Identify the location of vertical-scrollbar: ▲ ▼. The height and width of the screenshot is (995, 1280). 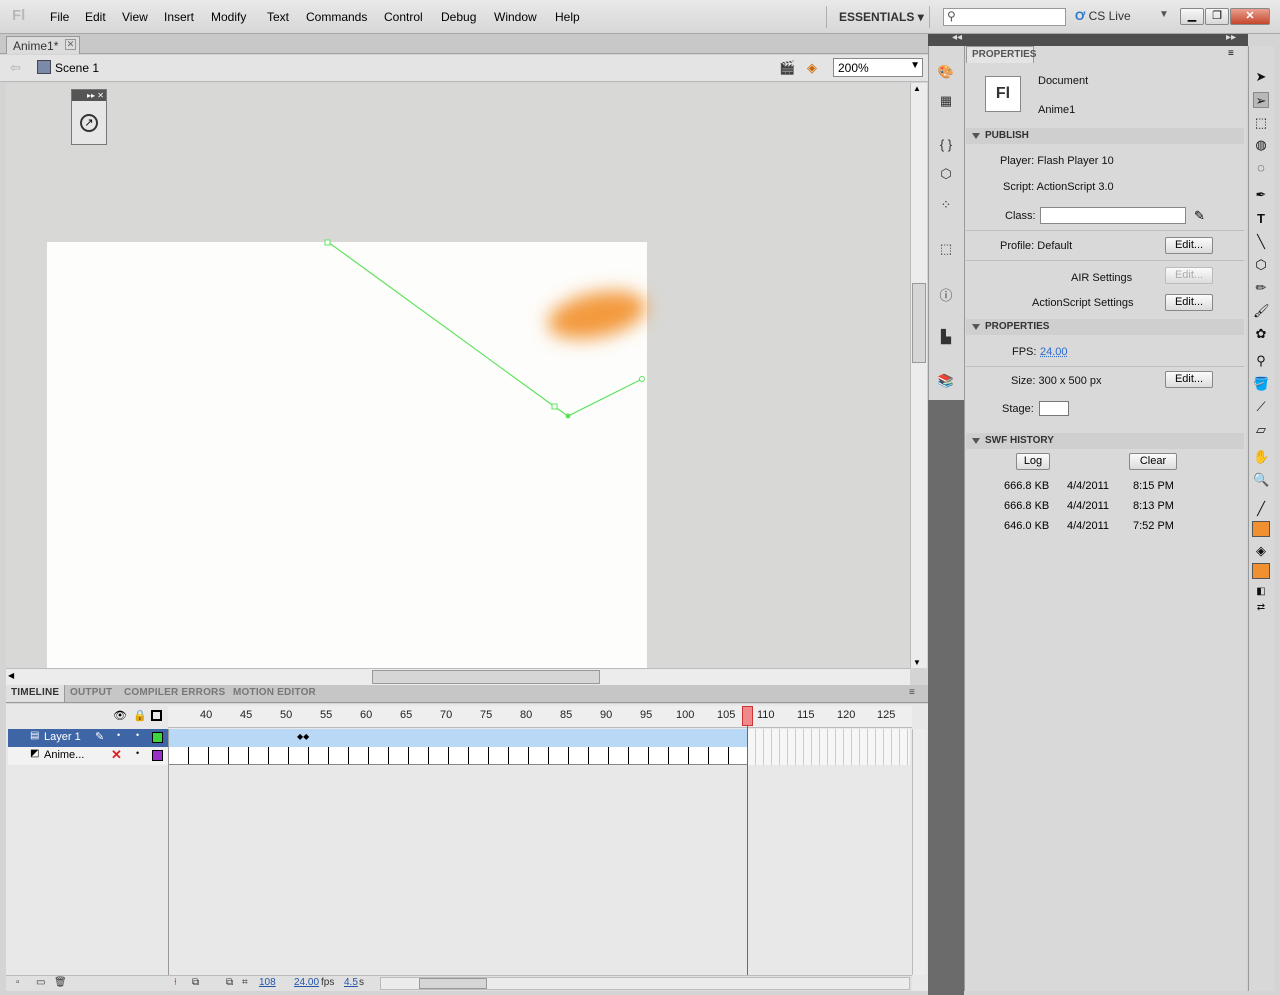
(918, 375).